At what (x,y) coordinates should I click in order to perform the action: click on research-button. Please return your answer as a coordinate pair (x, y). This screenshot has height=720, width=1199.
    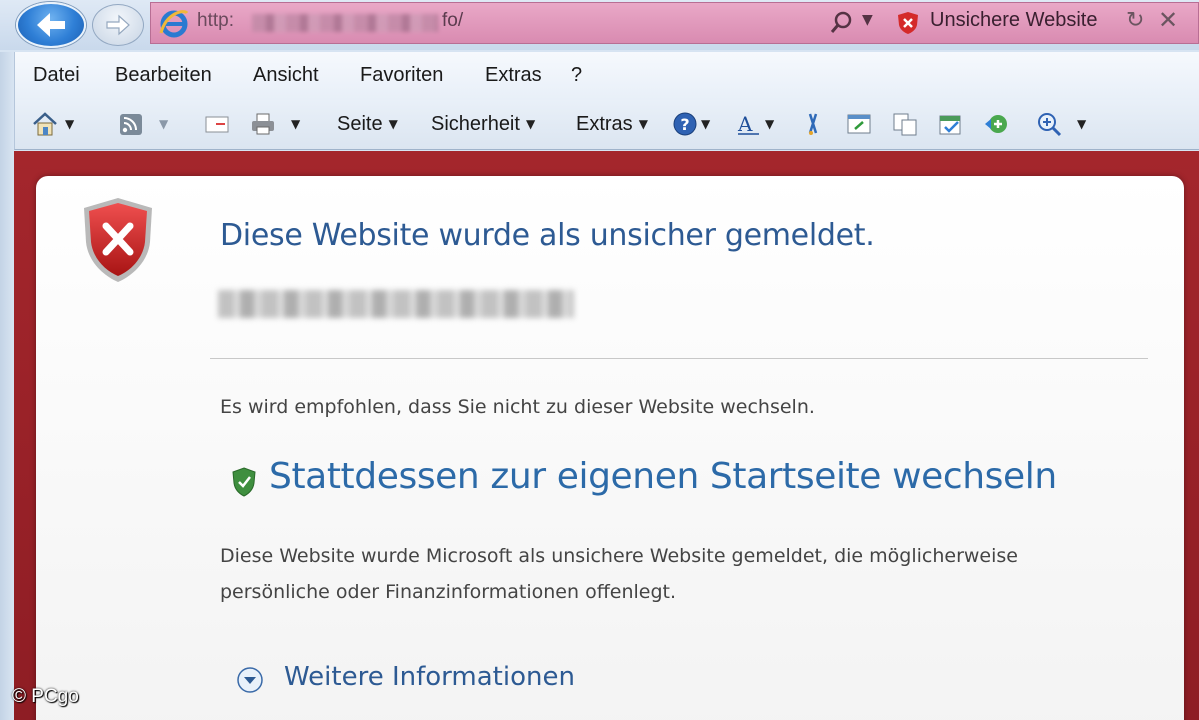
    Looking at the image, I should click on (814, 124).